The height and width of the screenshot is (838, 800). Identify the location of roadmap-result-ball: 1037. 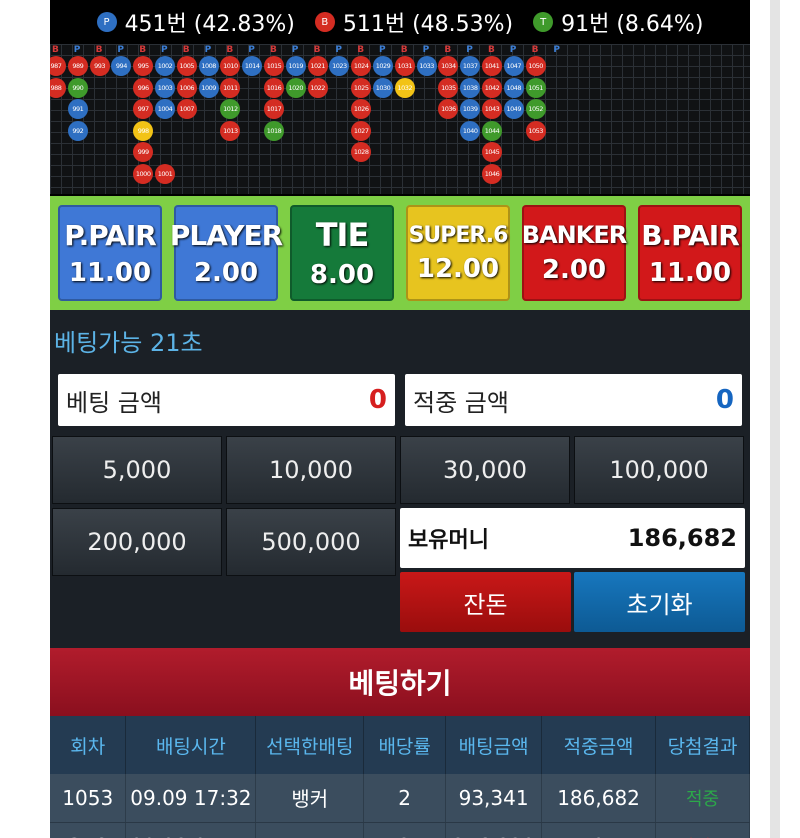
(470, 66).